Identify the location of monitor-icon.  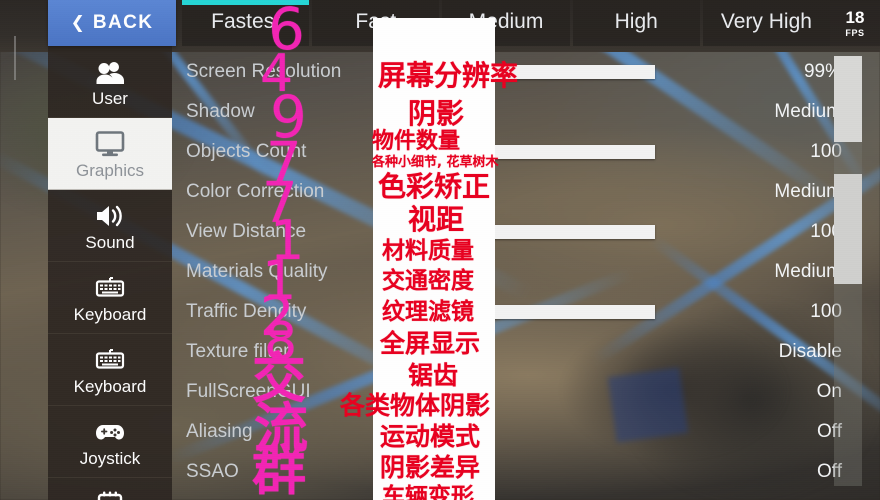
(110, 144).